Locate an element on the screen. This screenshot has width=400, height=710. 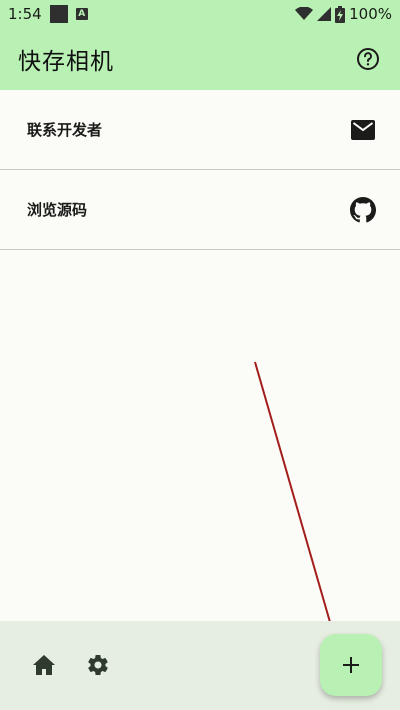
status-bar: 1:54 A 100% is located at coordinates (200, 14).